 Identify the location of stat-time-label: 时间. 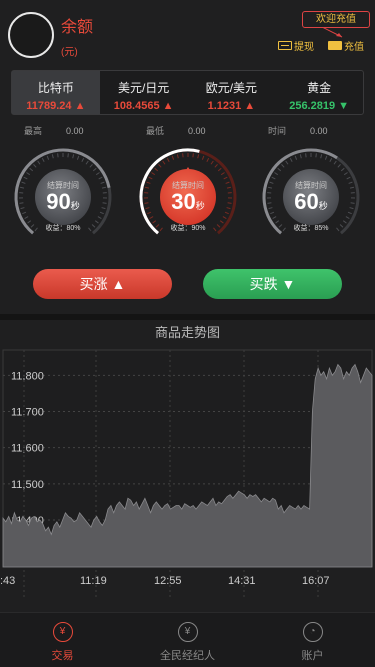
(277, 131).